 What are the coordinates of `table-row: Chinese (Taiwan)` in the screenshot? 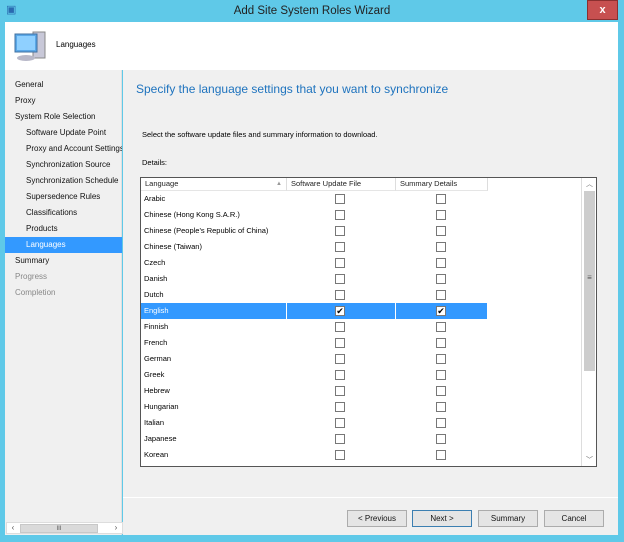 It's located at (314, 247).